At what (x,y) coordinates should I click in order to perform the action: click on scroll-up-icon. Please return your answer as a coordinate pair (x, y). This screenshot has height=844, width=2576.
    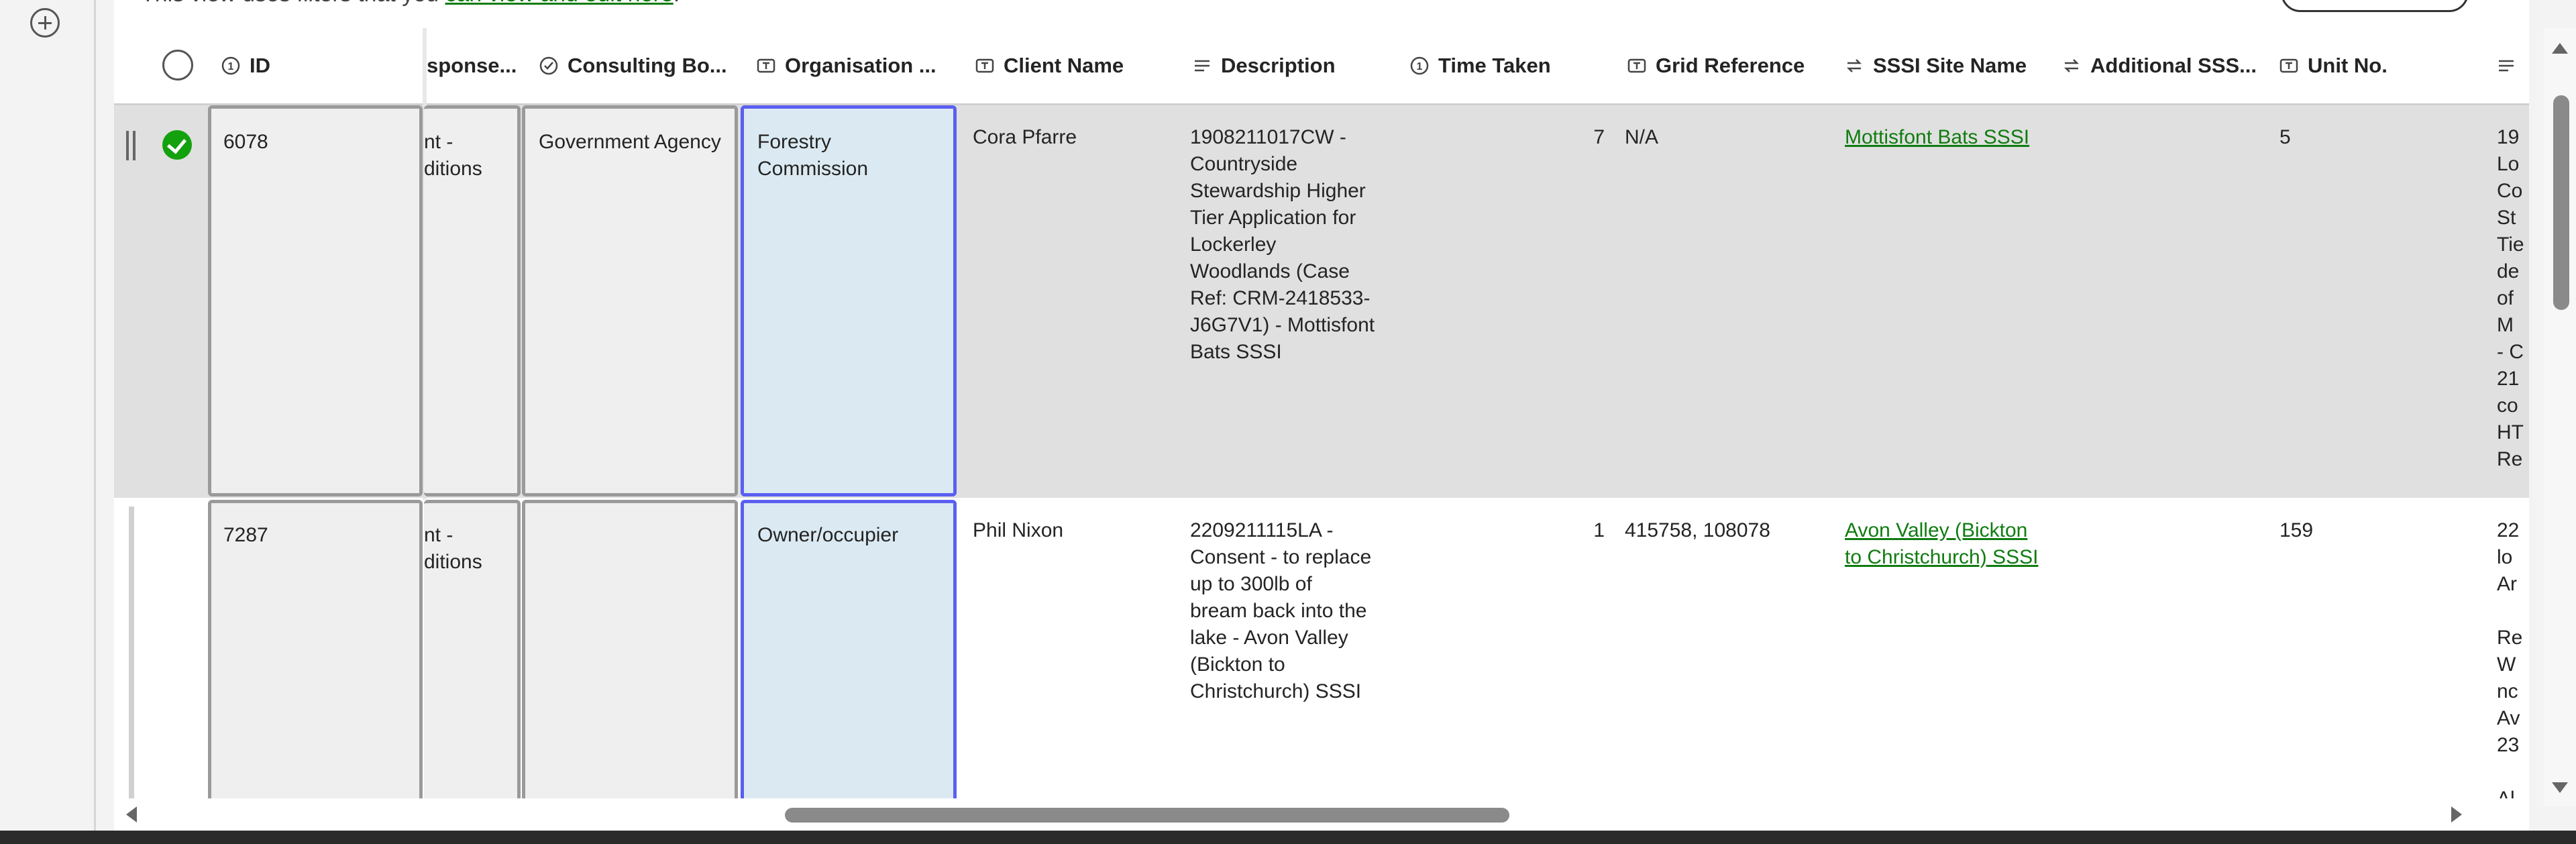
    Looking at the image, I should click on (2560, 48).